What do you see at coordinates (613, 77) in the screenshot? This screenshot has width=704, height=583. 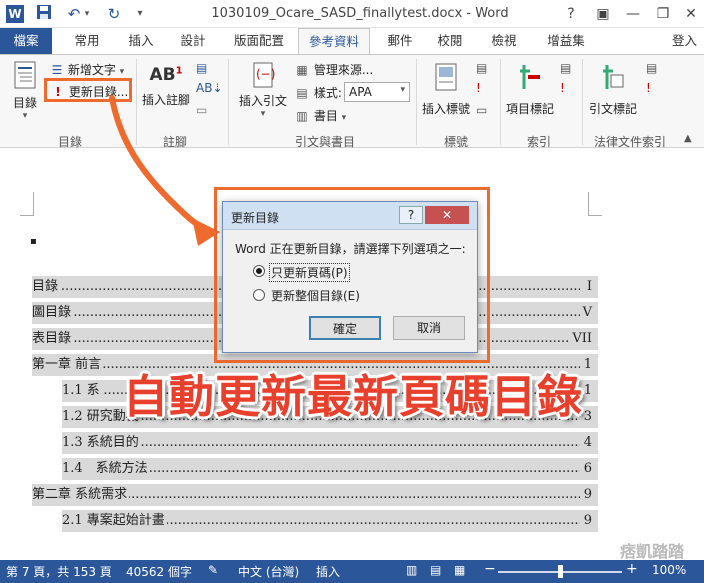 I see `mark-citation-icon` at bounding box center [613, 77].